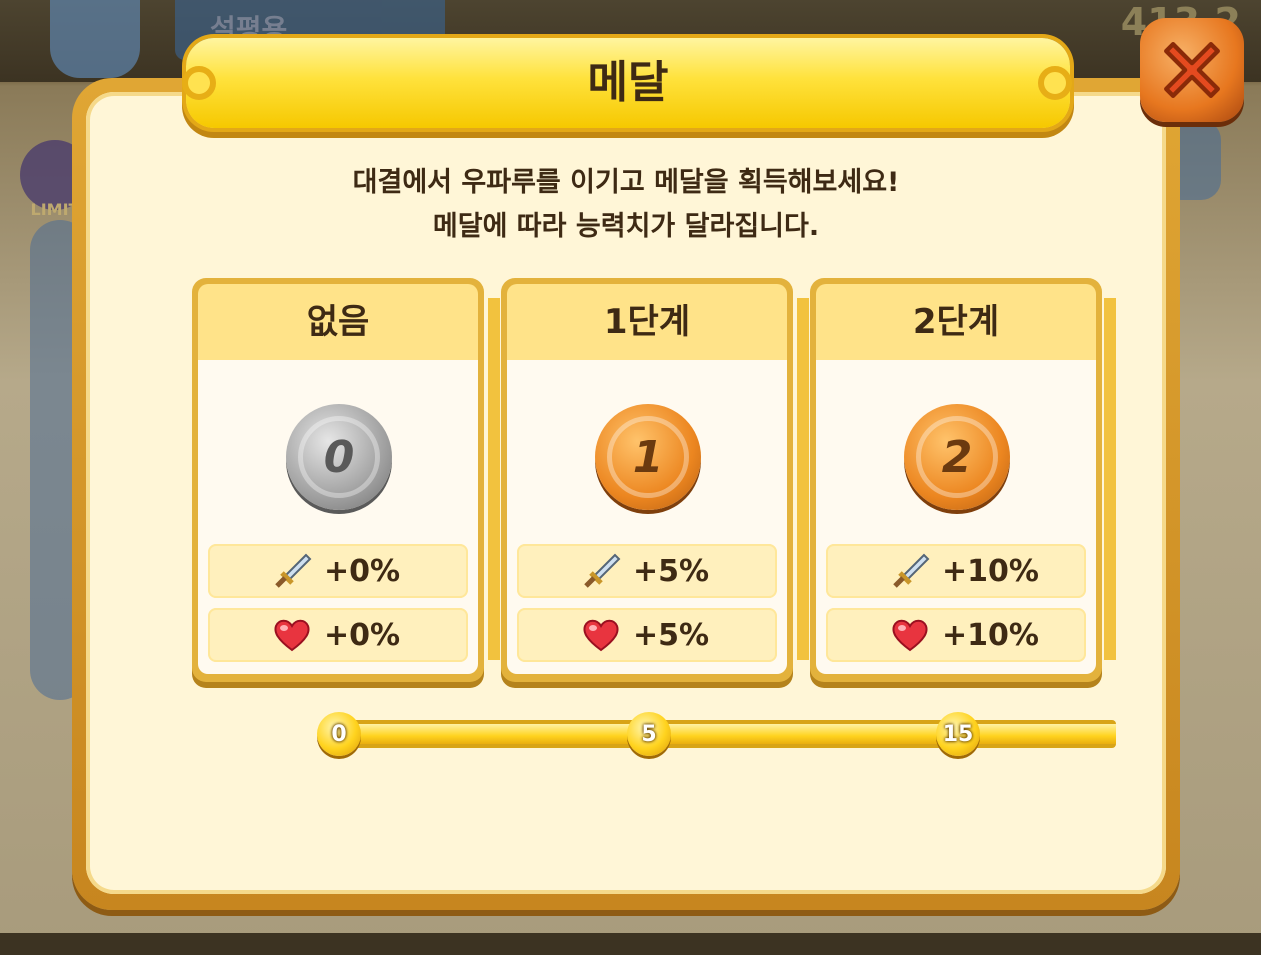  What do you see at coordinates (626, 182) in the screenshot?
I see `description-line-1: 대결에서 우파루를 이기고 메달을 획득해보세요!` at bounding box center [626, 182].